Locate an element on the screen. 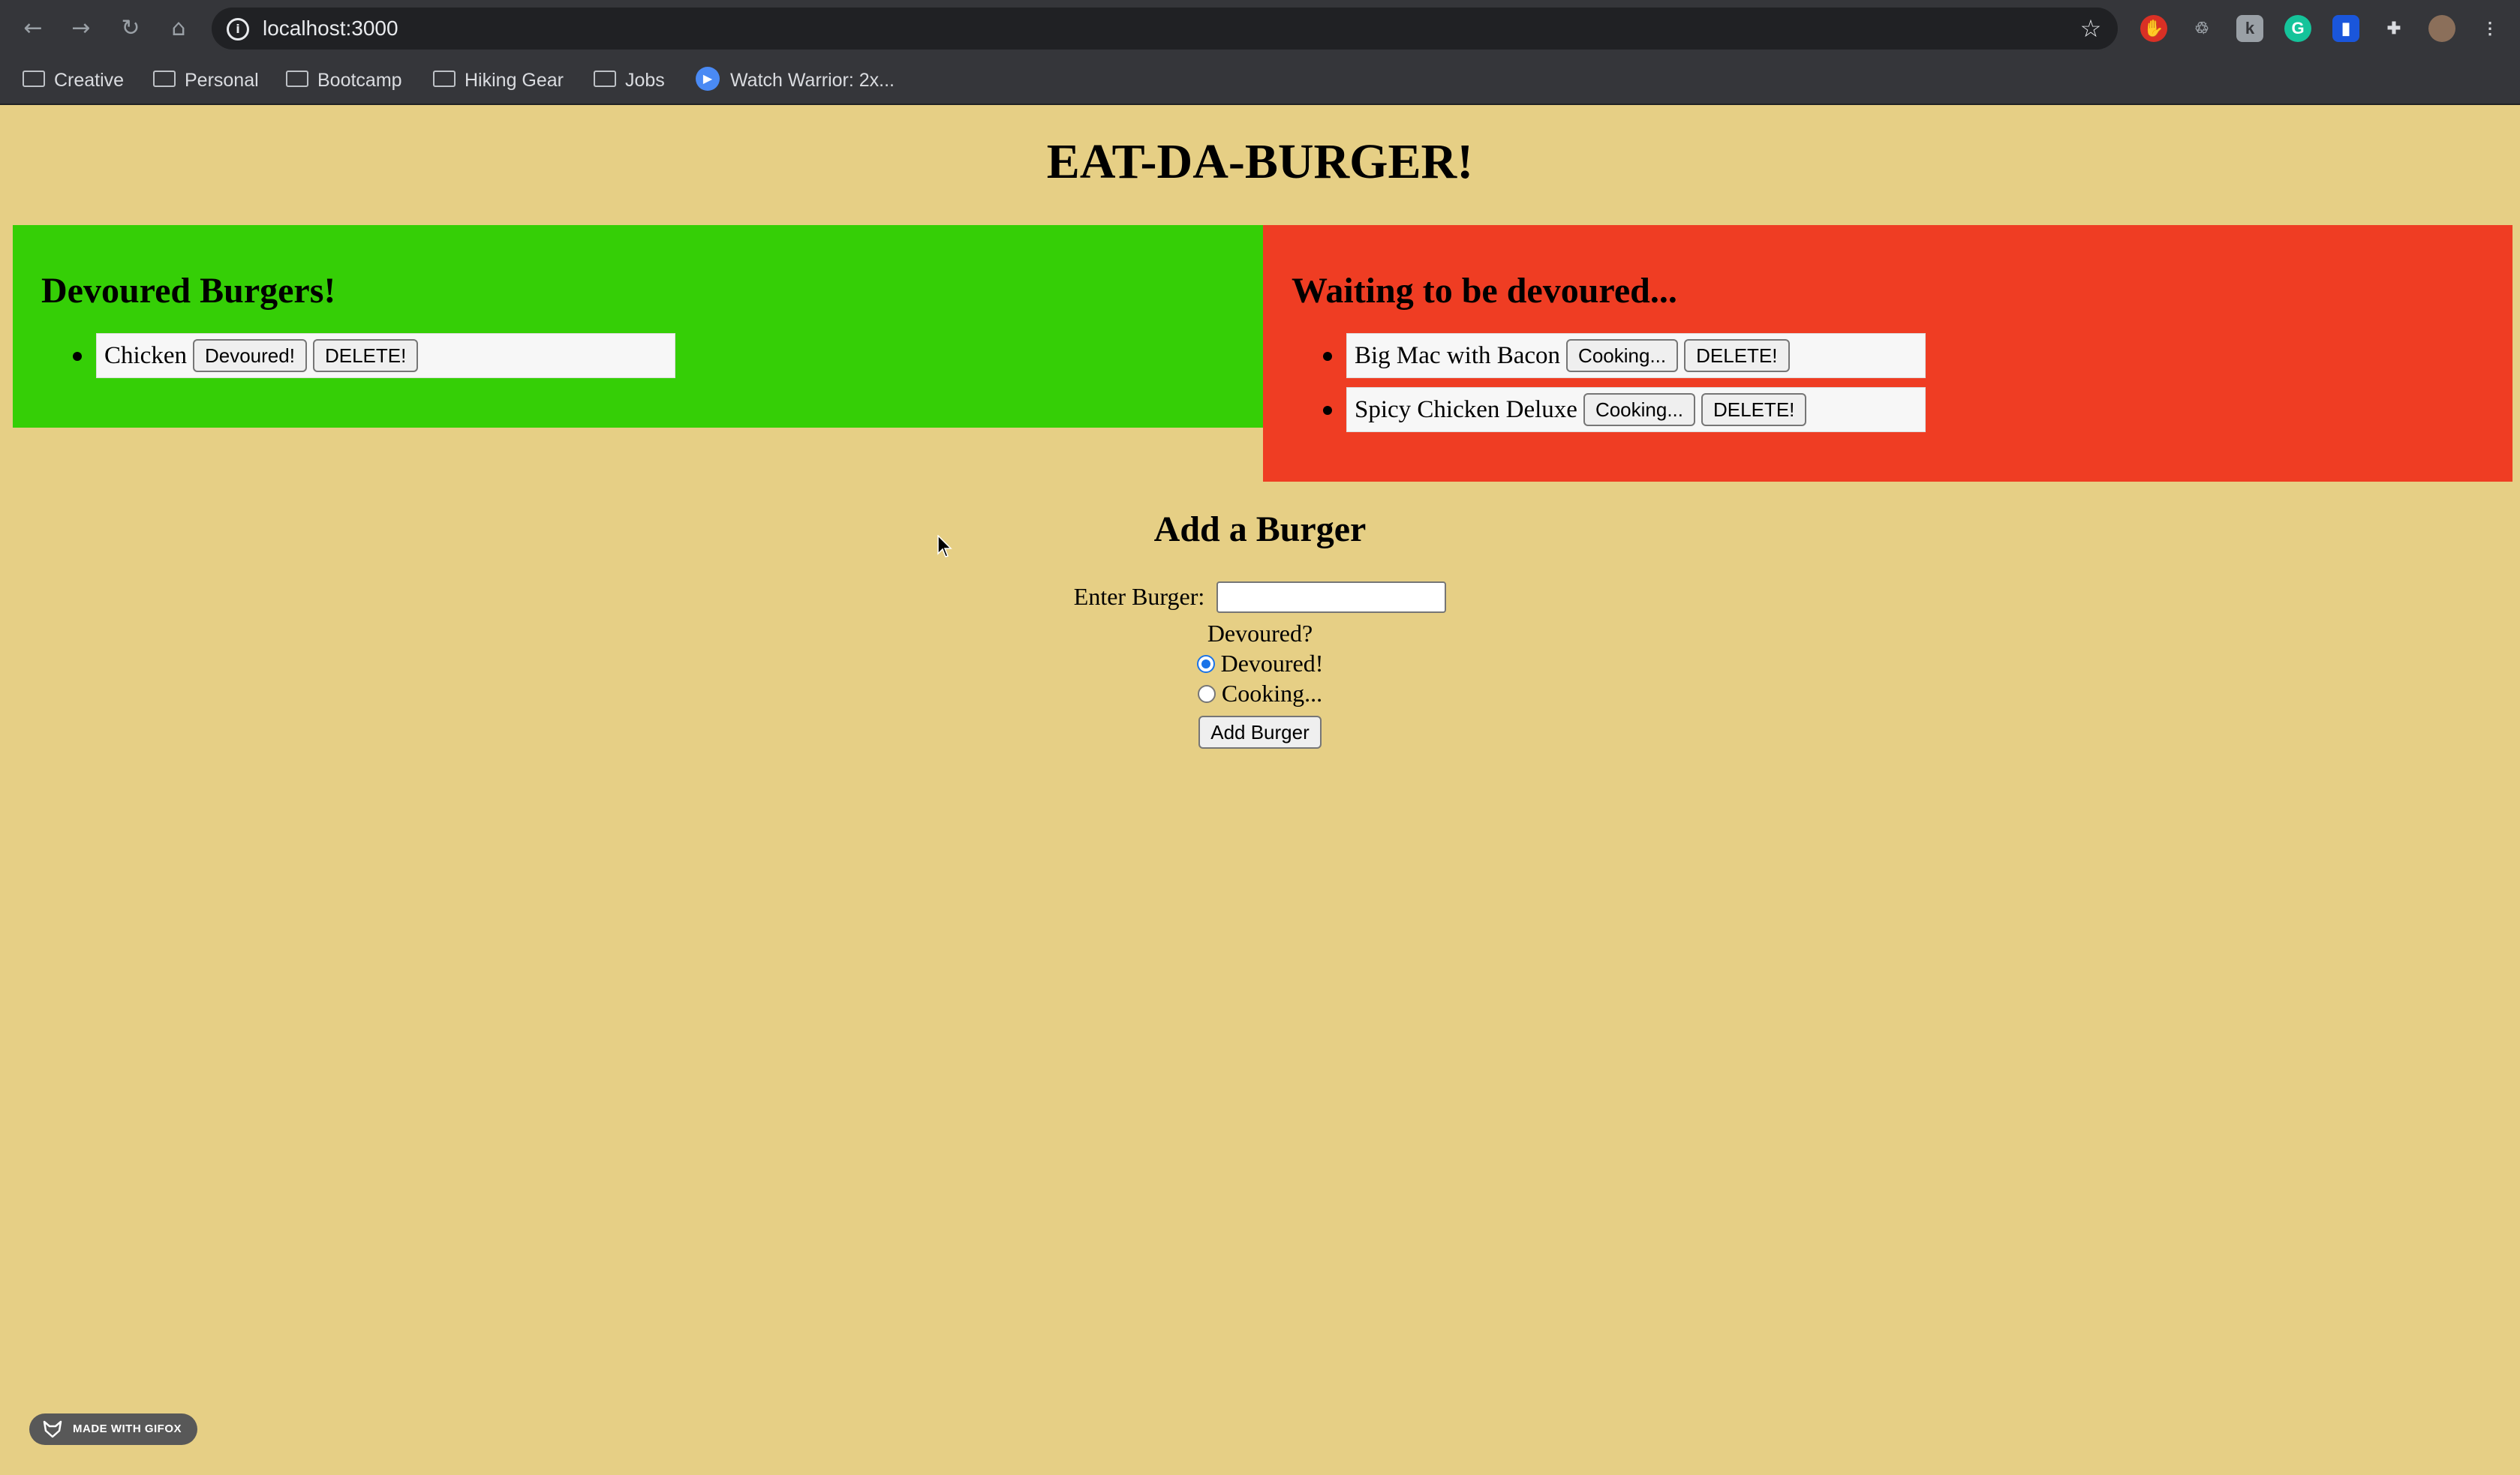 Image resolution: width=2520 pixels, height=1475 pixels. address-bar: i localhost:3000 ☆ is located at coordinates (1165, 29).